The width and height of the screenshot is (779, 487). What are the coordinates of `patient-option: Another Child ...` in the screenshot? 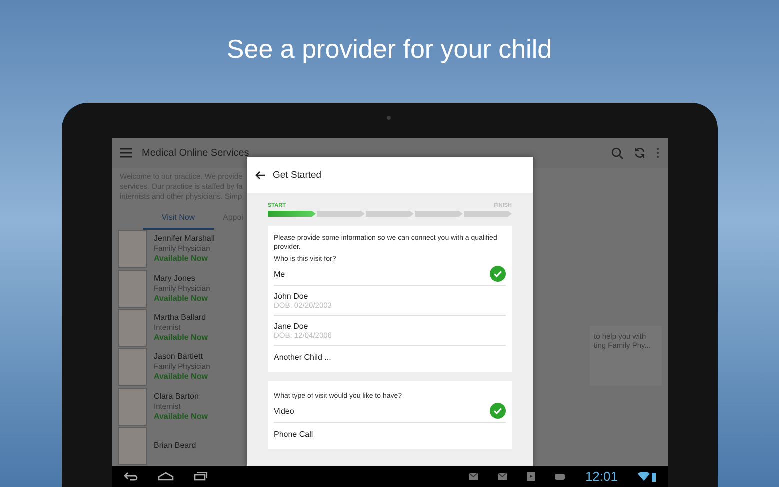 It's located at (390, 357).